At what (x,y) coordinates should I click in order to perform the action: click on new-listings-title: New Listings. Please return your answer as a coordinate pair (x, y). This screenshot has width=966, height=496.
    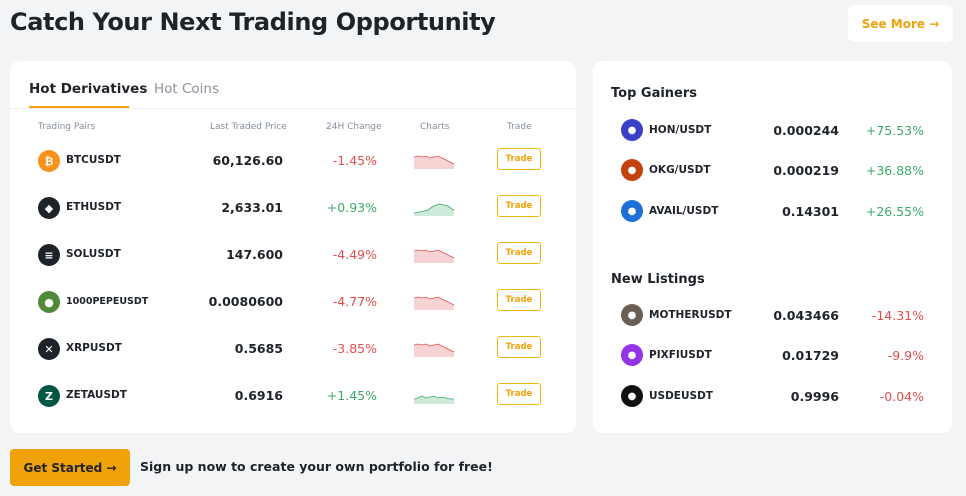
    Looking at the image, I should click on (658, 279).